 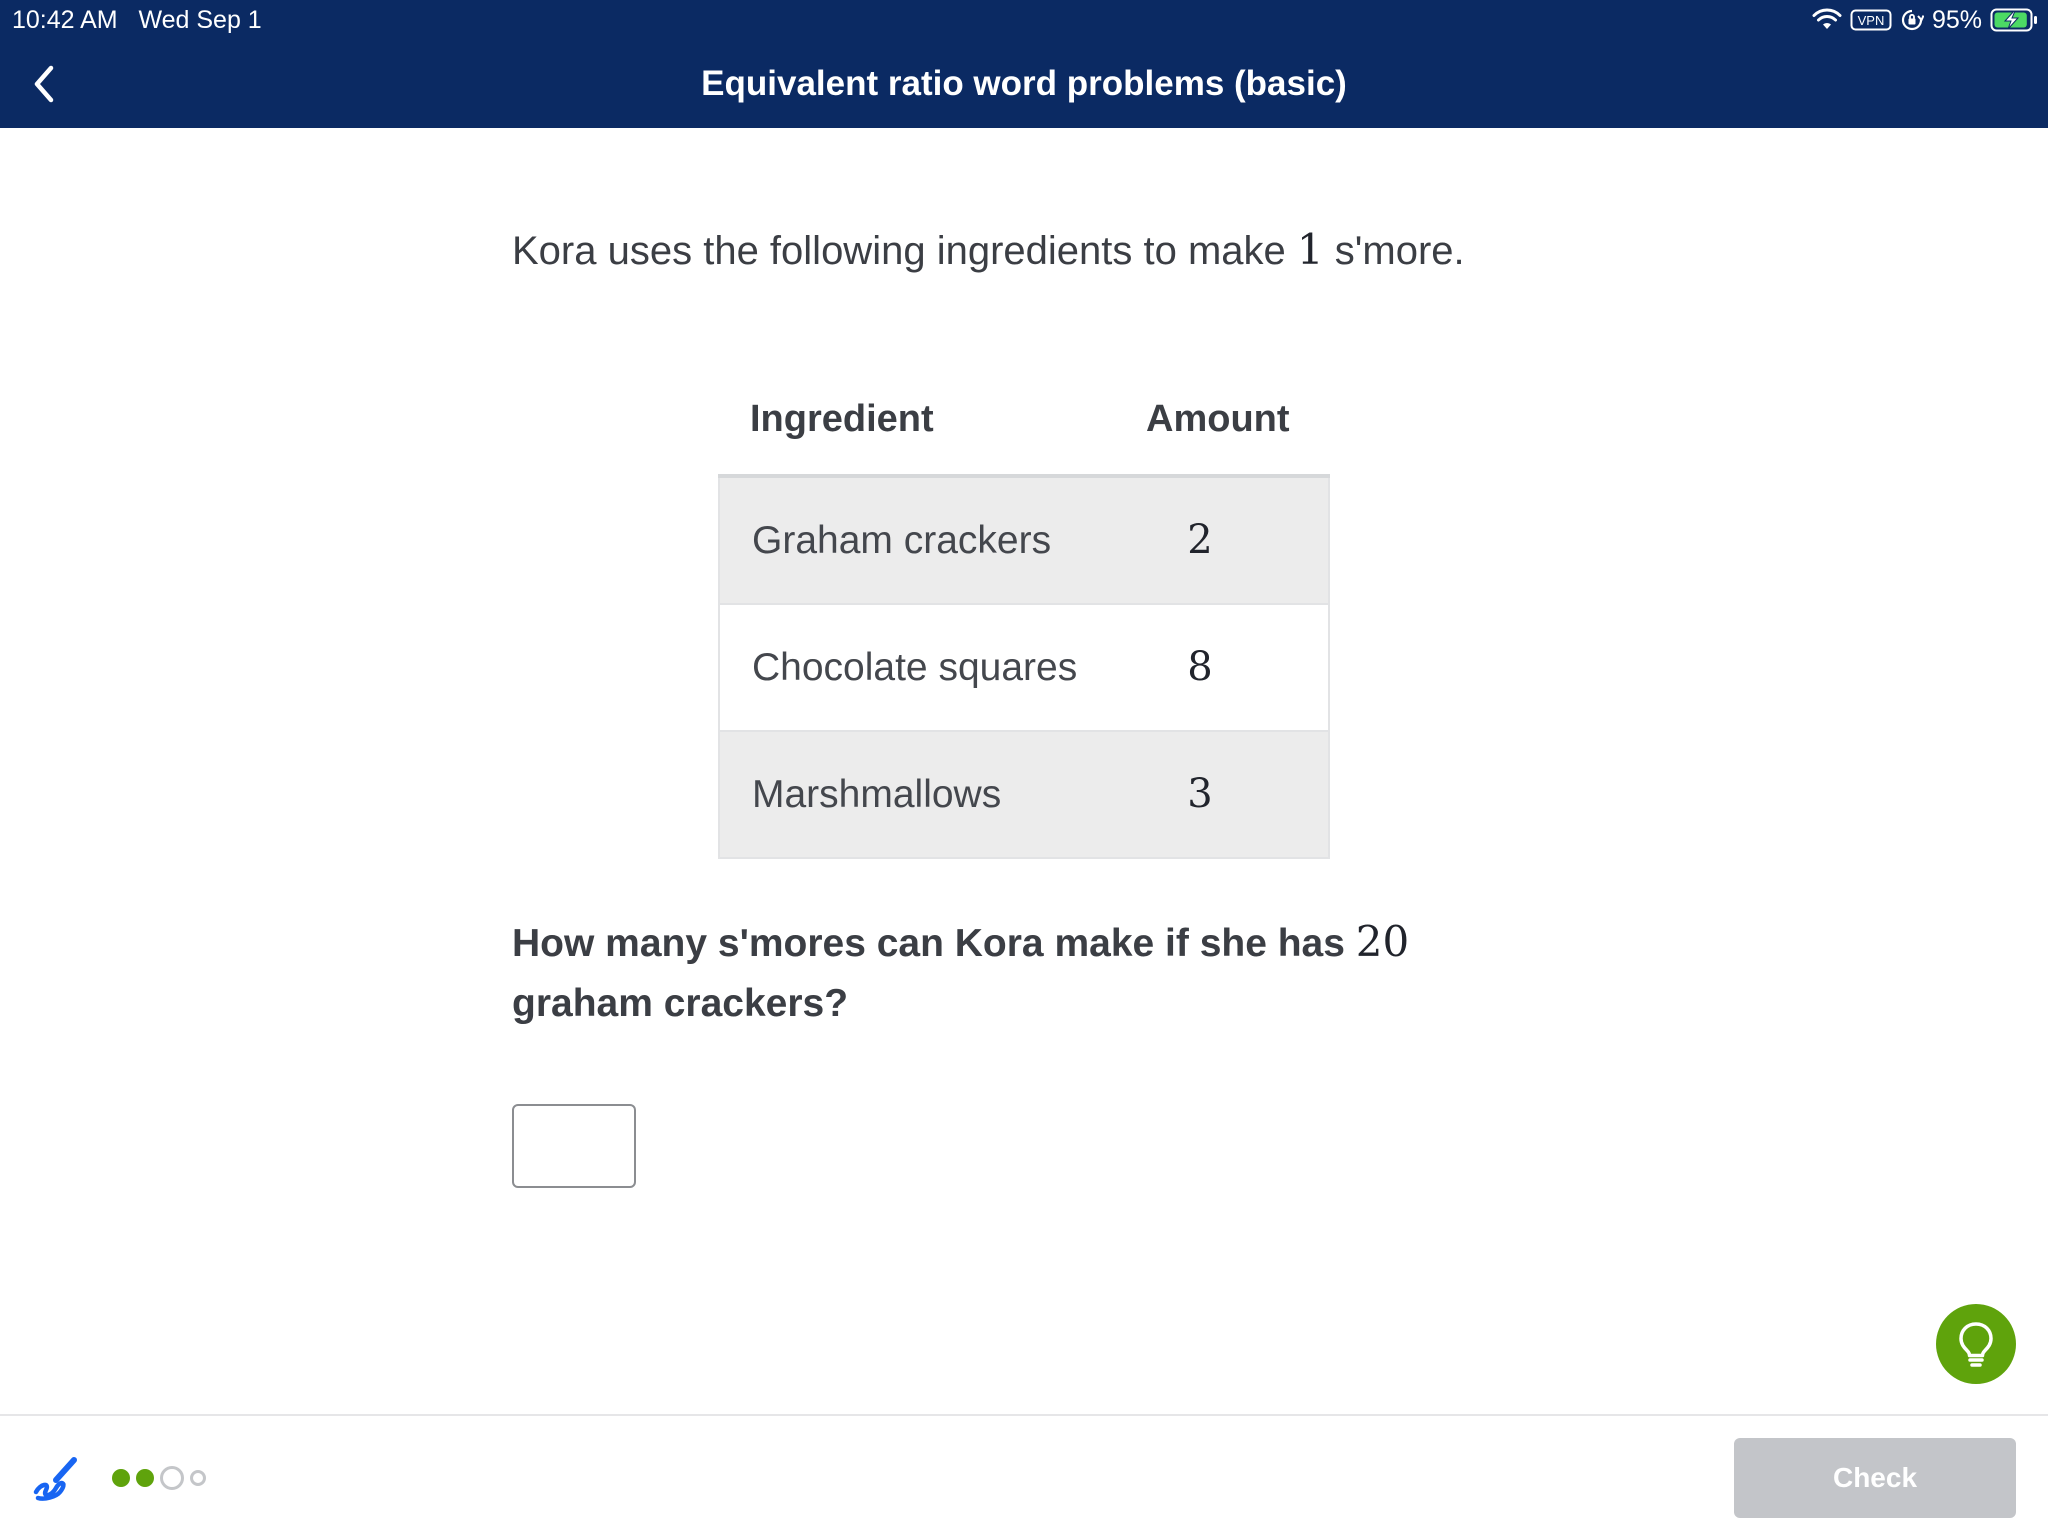 I want to click on question-text-after: graham crackers?, so click(x=680, y=1003).